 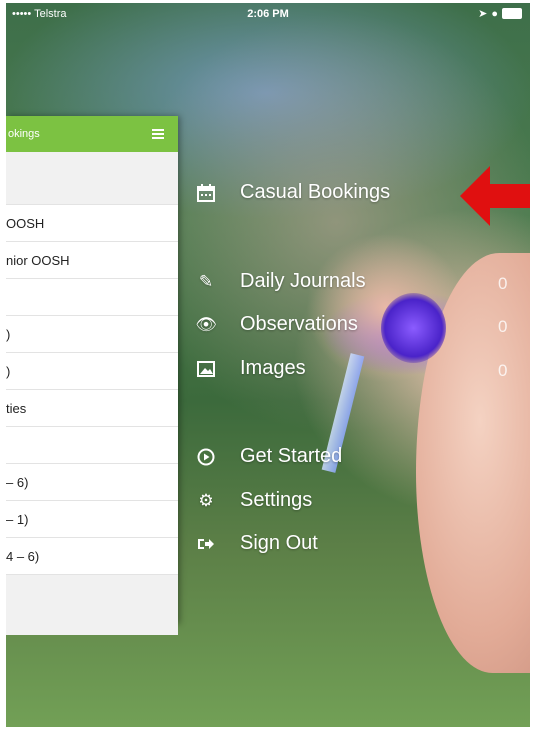 I want to click on list-section-header, so click(x=92, y=178).